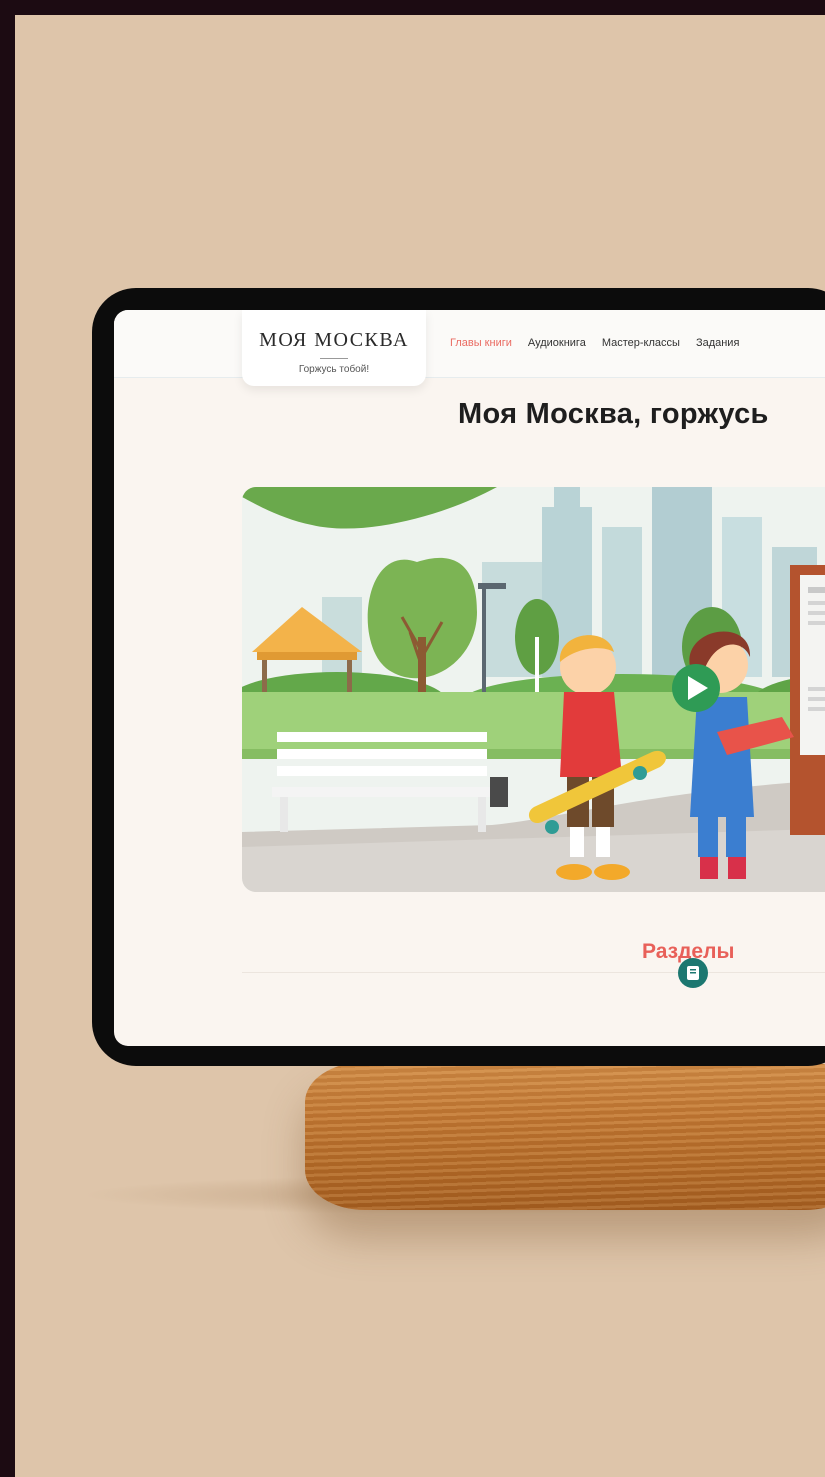 The image size is (825, 1477). What do you see at coordinates (613, 414) in the screenshot?
I see `page-title: Моя Москва, горжусь` at bounding box center [613, 414].